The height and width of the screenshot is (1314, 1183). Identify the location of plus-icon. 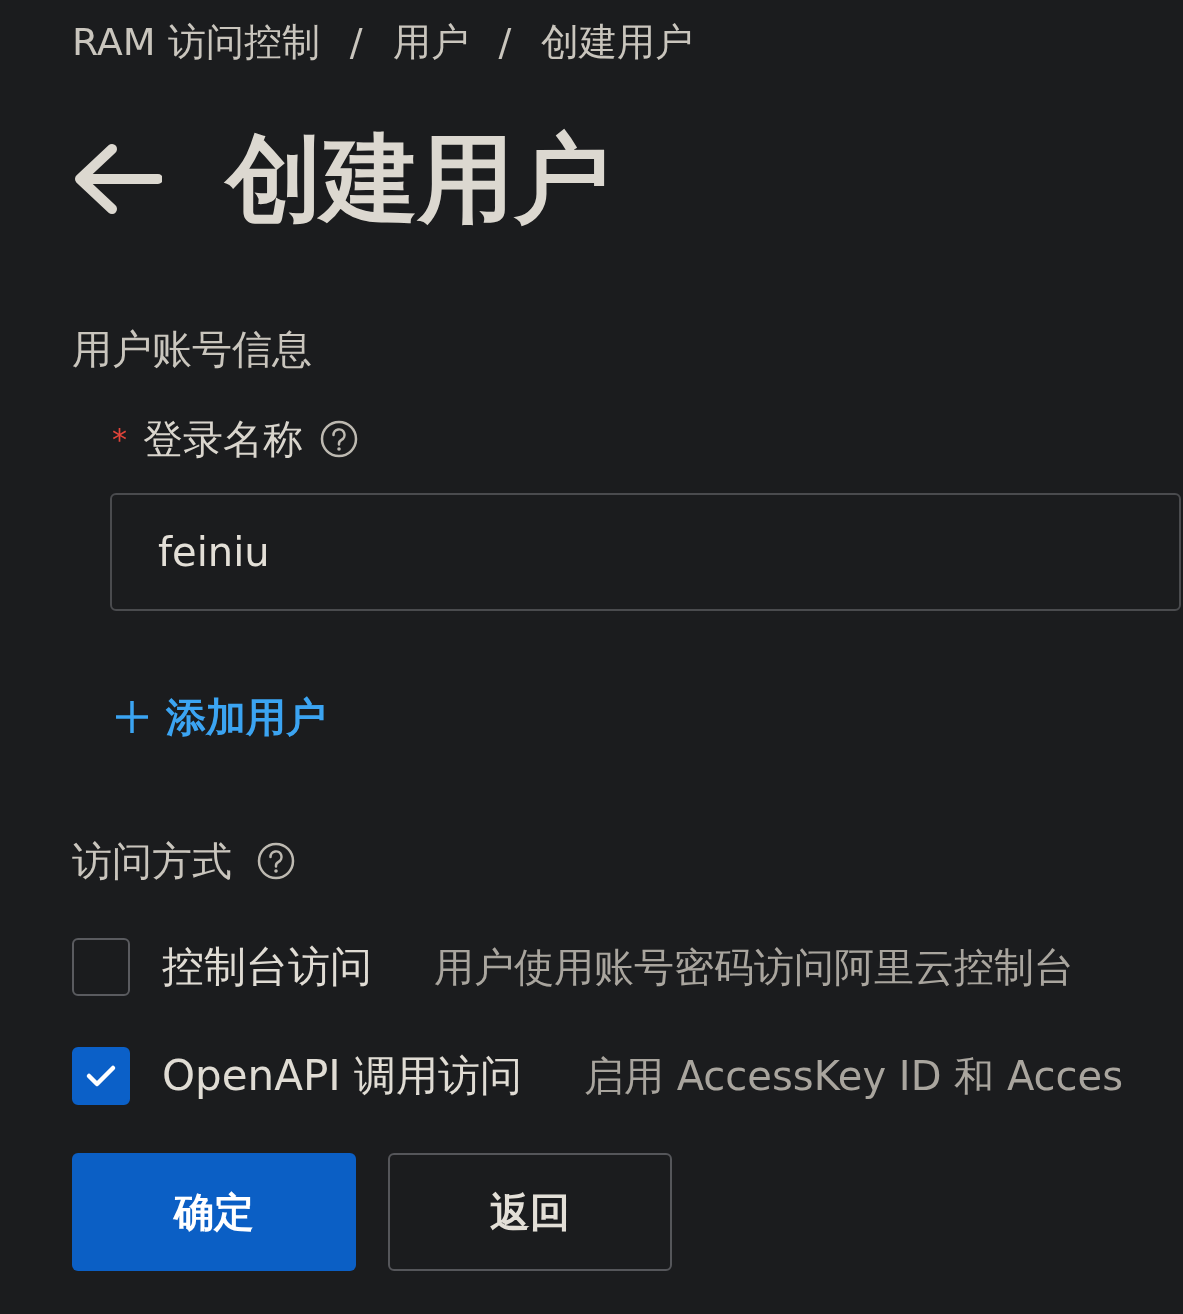
(132, 717).